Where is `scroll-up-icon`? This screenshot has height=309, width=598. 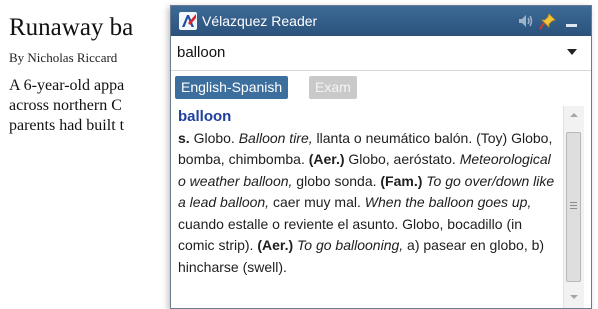 scroll-up-icon is located at coordinates (574, 115).